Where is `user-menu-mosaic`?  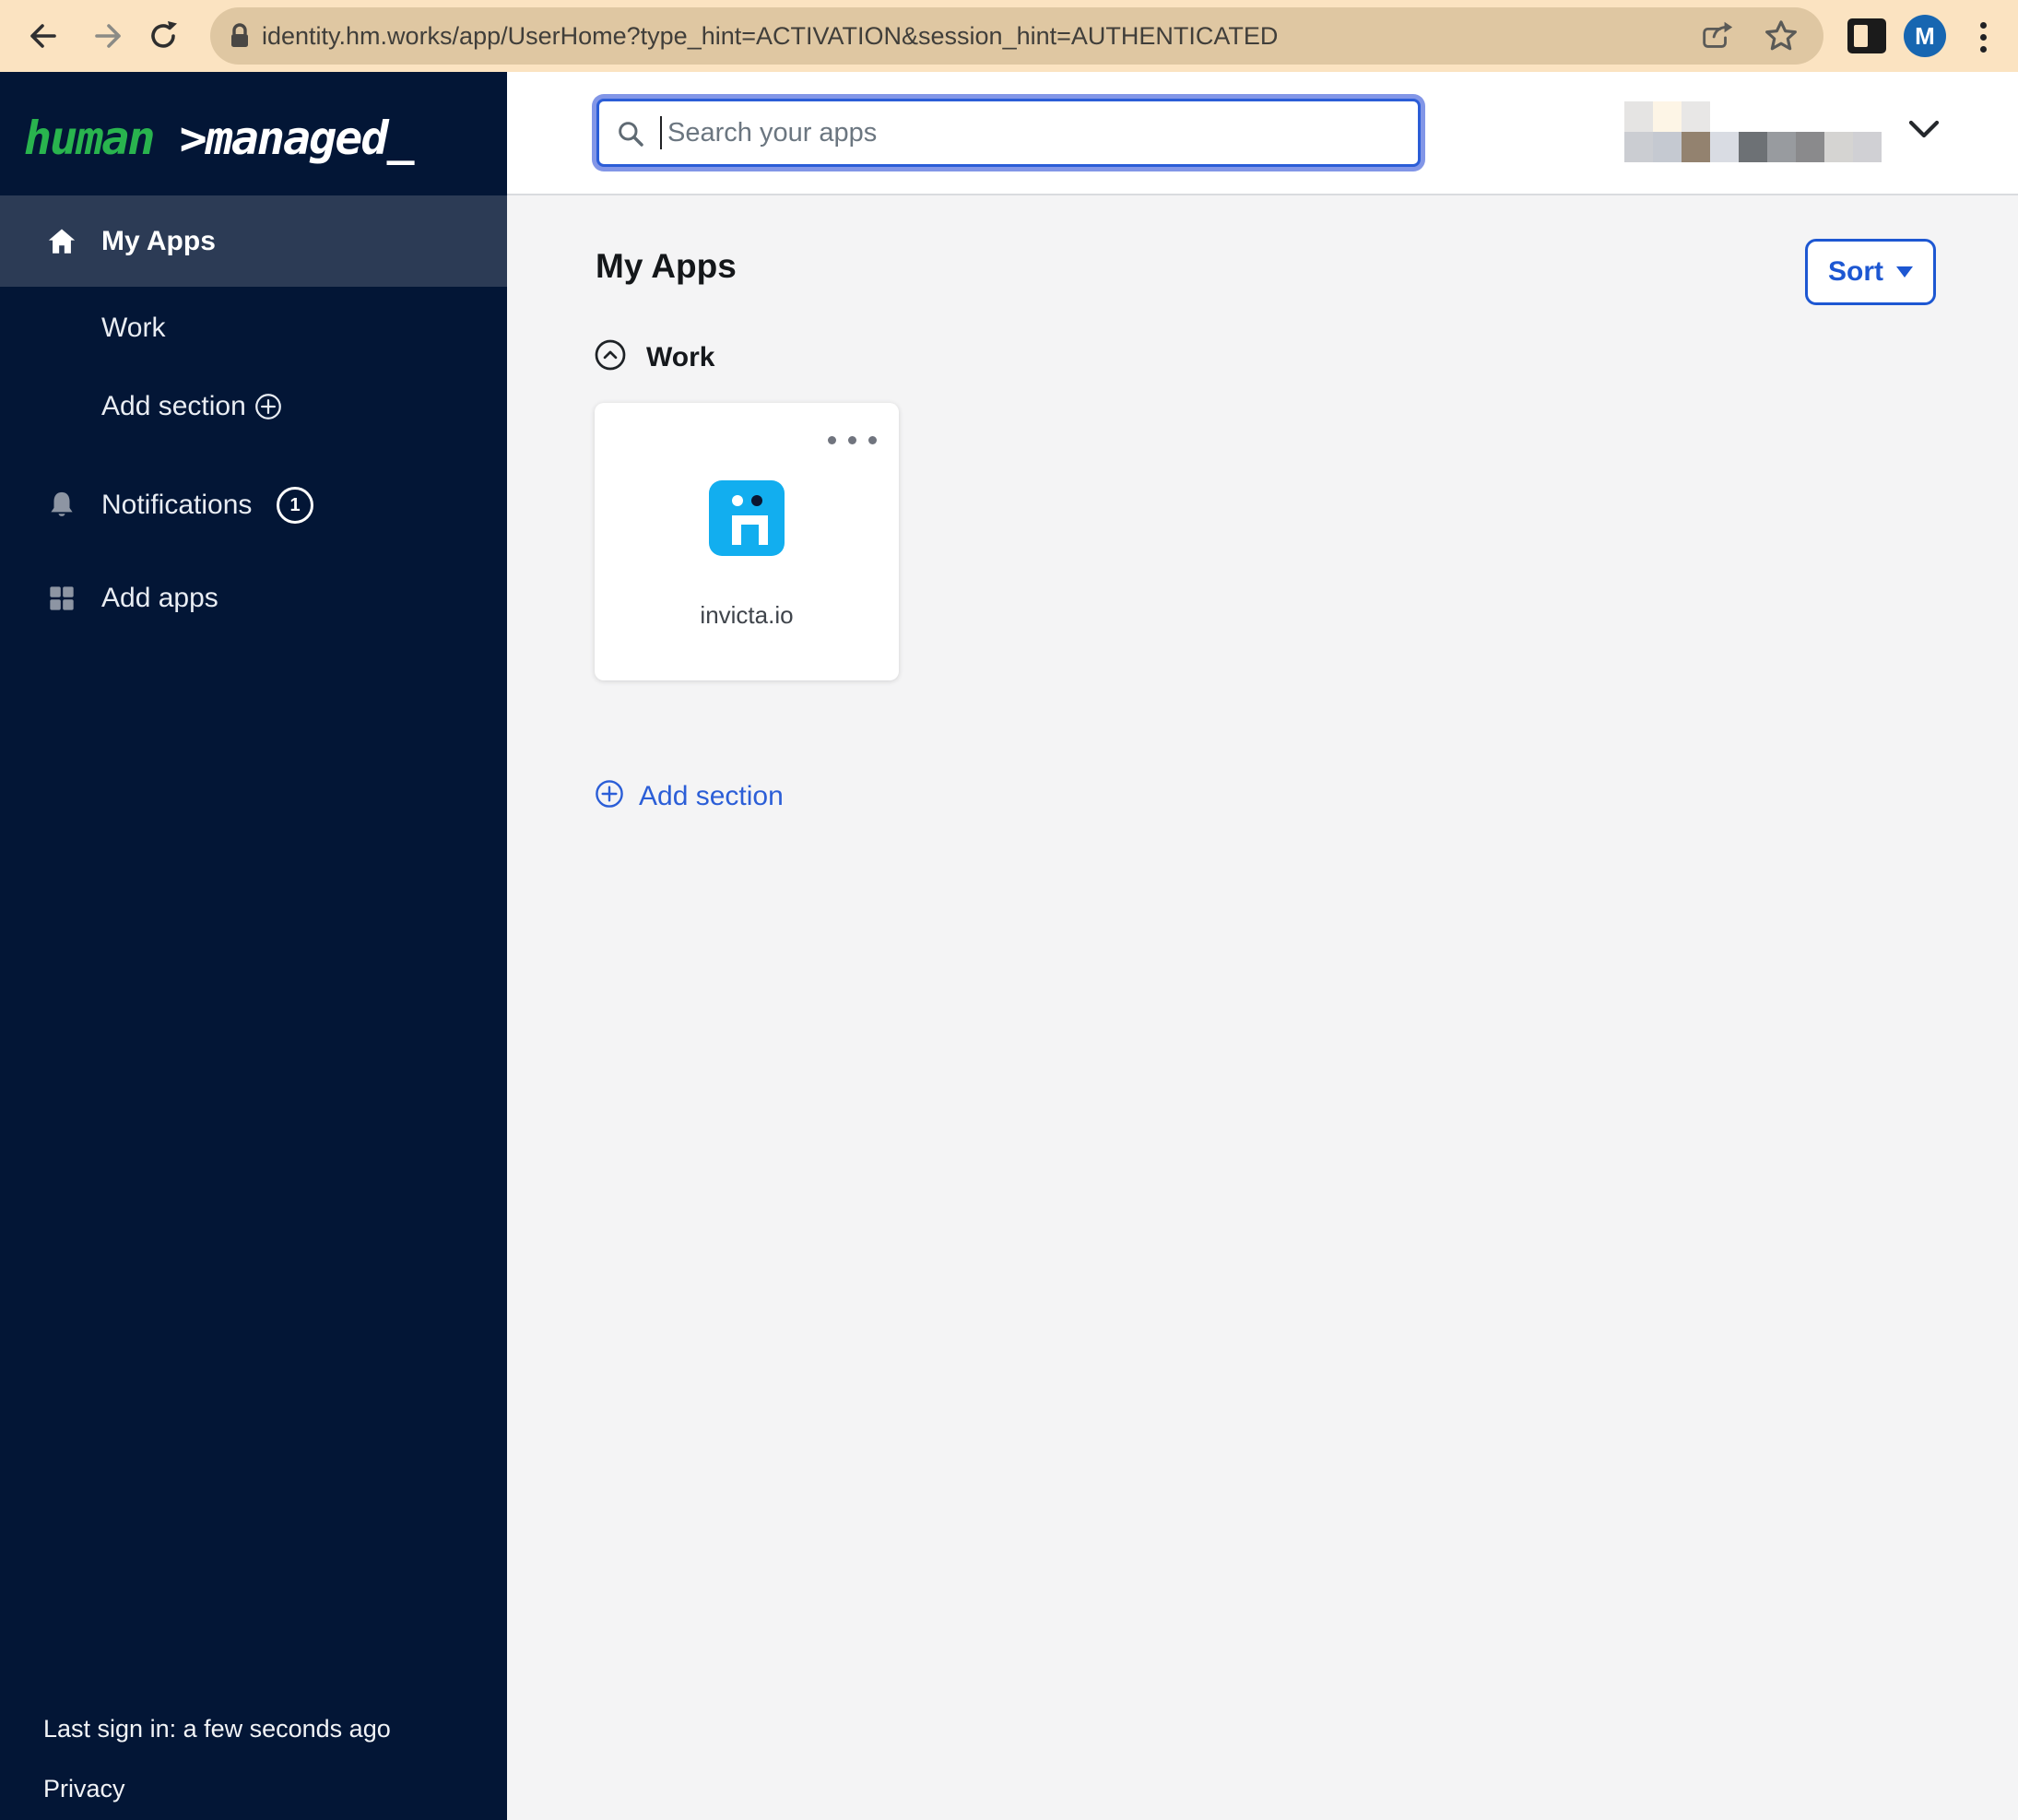
user-menu-mosaic is located at coordinates (1753, 131).